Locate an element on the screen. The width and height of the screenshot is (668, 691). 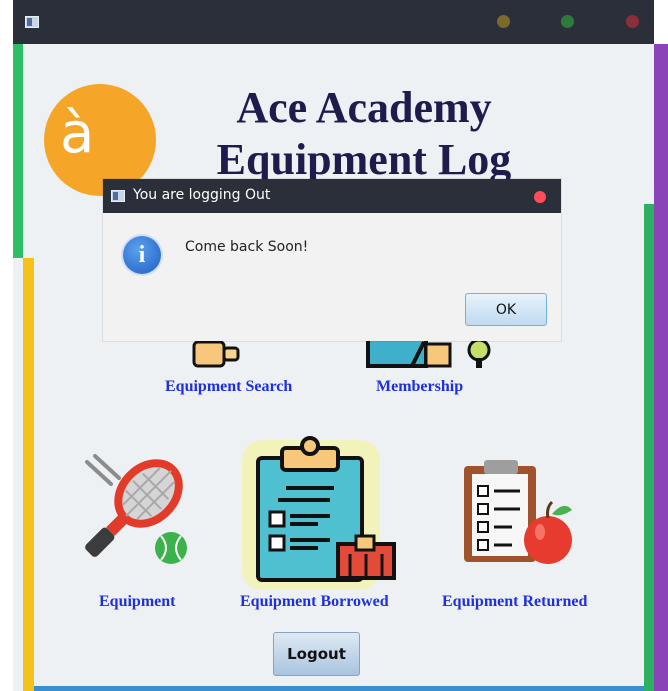
info-icon: i is located at coordinates (142, 255).